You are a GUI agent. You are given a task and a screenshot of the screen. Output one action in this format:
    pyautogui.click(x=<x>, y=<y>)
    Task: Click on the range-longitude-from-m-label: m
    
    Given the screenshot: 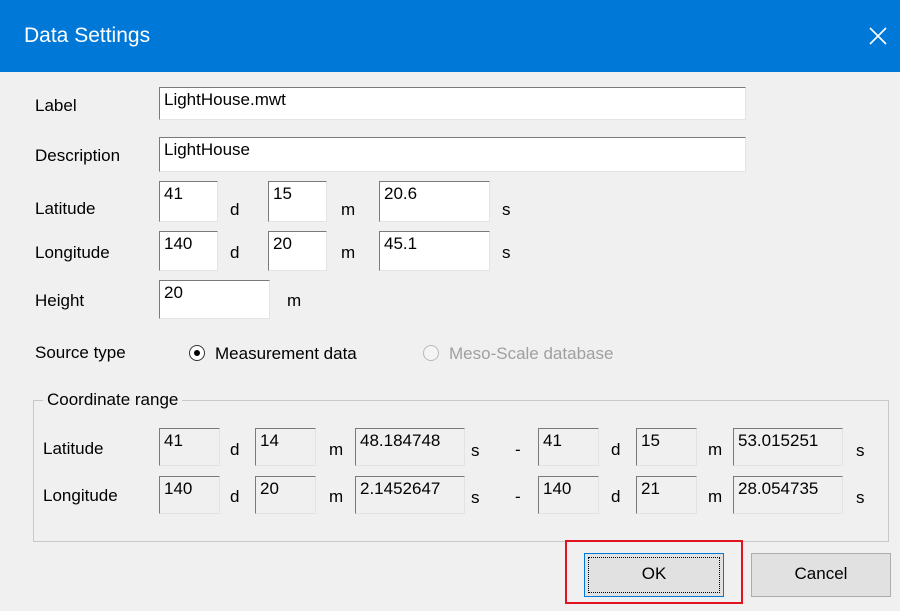 What is the action you would take?
    pyautogui.click(x=336, y=496)
    